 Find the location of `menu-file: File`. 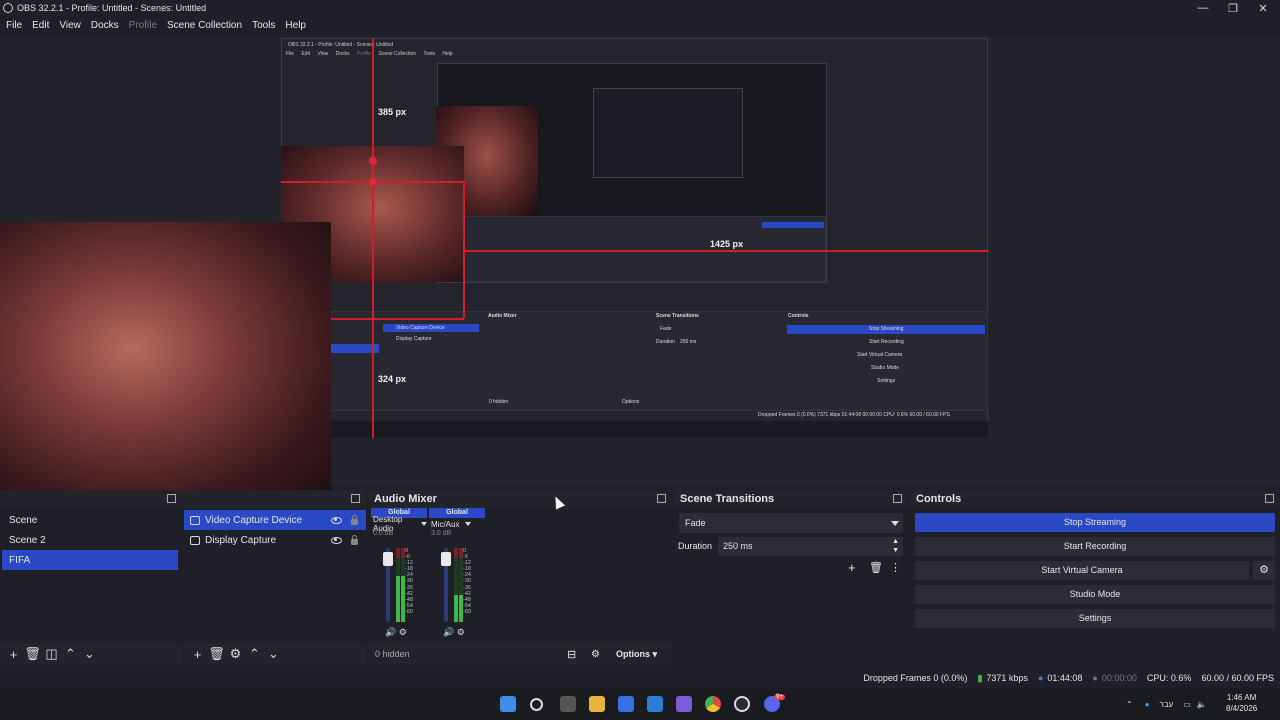

menu-file: File is located at coordinates (14, 25).